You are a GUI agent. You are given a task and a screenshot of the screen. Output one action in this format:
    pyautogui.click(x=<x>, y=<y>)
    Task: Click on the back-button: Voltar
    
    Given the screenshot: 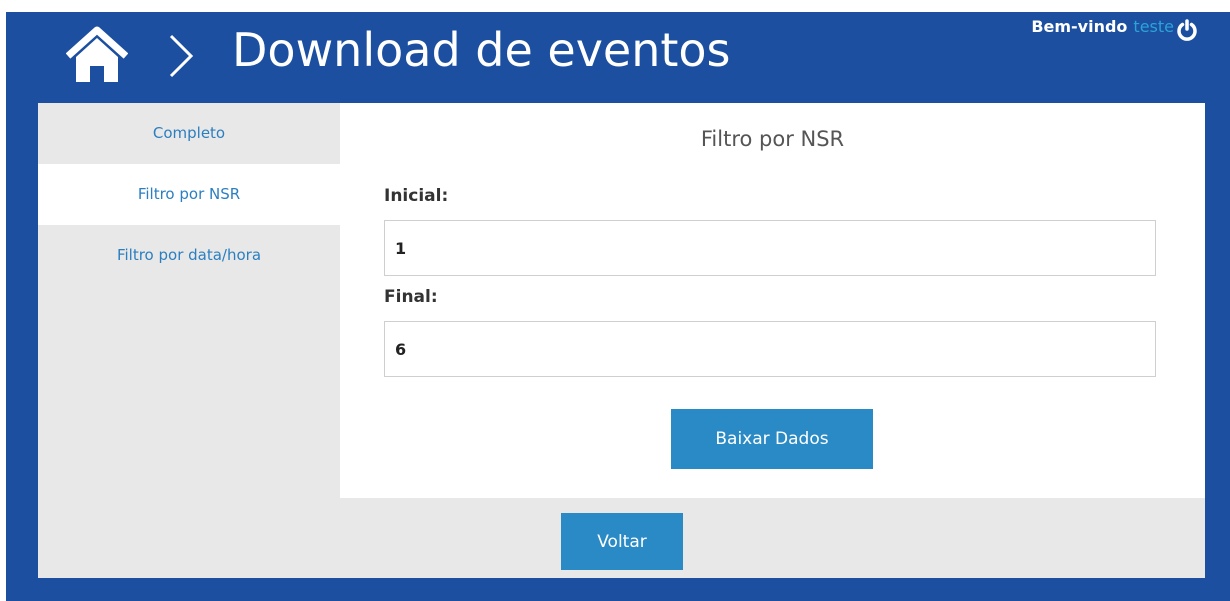 What is the action you would take?
    pyautogui.click(x=622, y=541)
    